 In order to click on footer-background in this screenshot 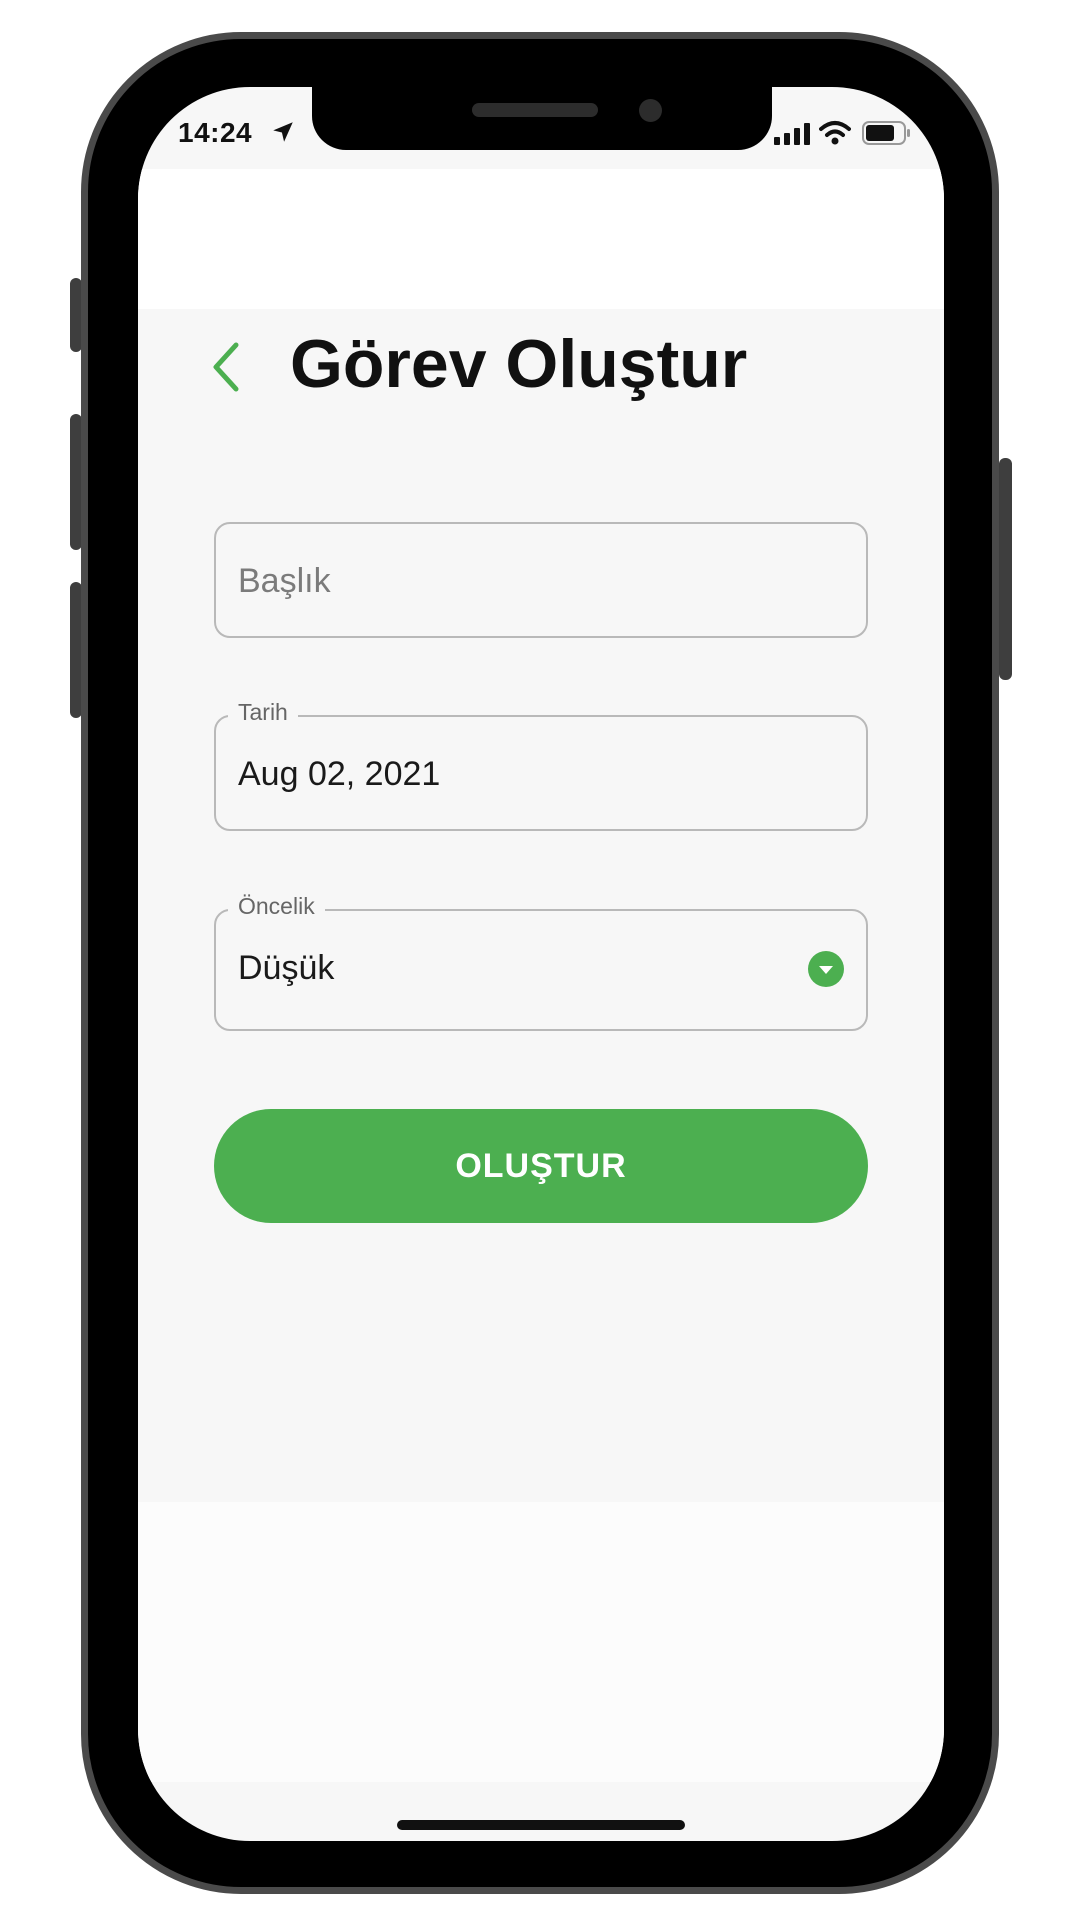, I will do `click(541, 1642)`.